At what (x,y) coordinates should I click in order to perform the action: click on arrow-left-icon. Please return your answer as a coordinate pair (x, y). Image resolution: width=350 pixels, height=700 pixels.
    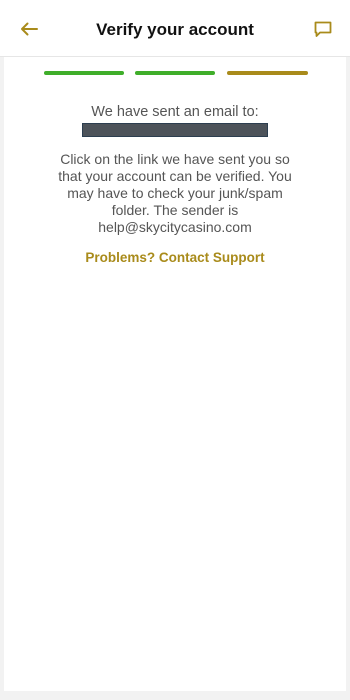
    Looking at the image, I should click on (29, 29).